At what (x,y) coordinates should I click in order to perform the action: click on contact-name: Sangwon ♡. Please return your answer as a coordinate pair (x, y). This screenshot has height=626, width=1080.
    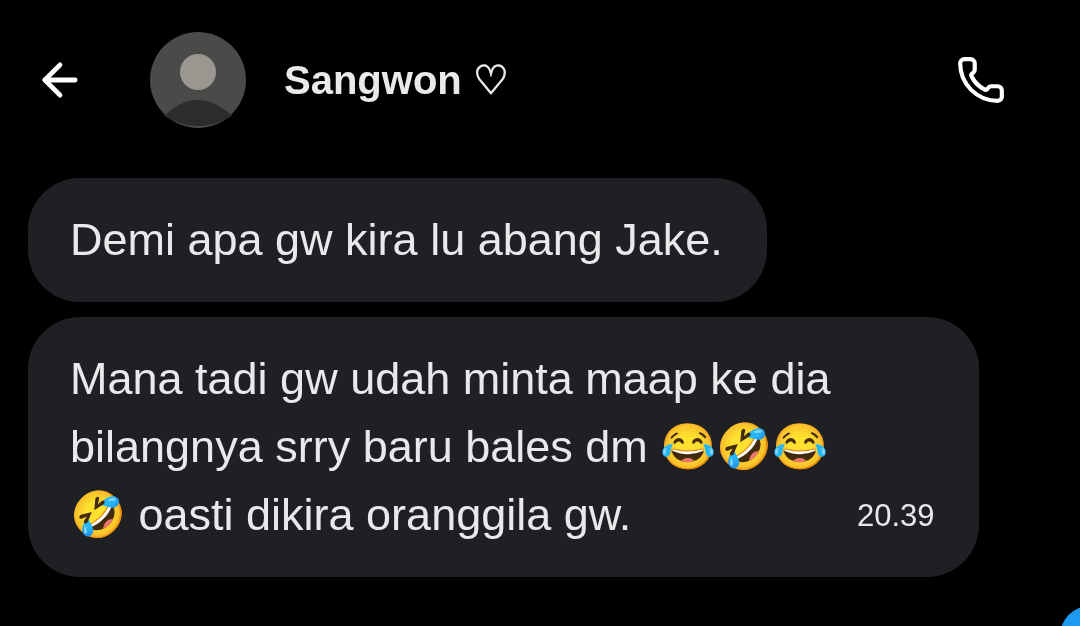
    Looking at the image, I should click on (396, 80).